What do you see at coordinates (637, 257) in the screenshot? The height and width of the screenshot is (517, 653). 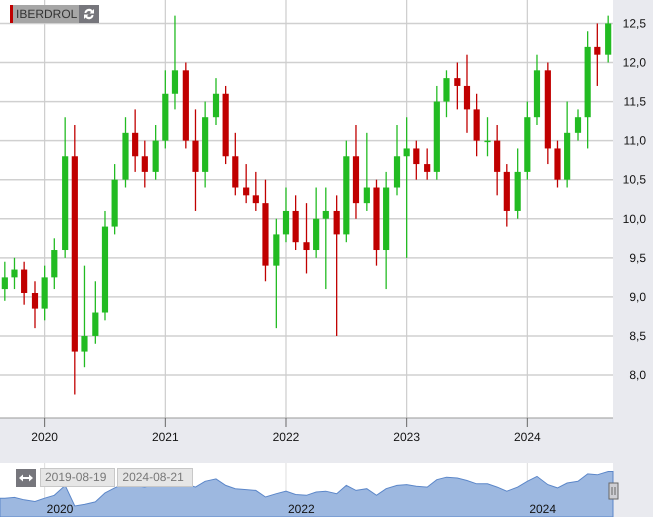 I see `axis-label: 9,5` at bounding box center [637, 257].